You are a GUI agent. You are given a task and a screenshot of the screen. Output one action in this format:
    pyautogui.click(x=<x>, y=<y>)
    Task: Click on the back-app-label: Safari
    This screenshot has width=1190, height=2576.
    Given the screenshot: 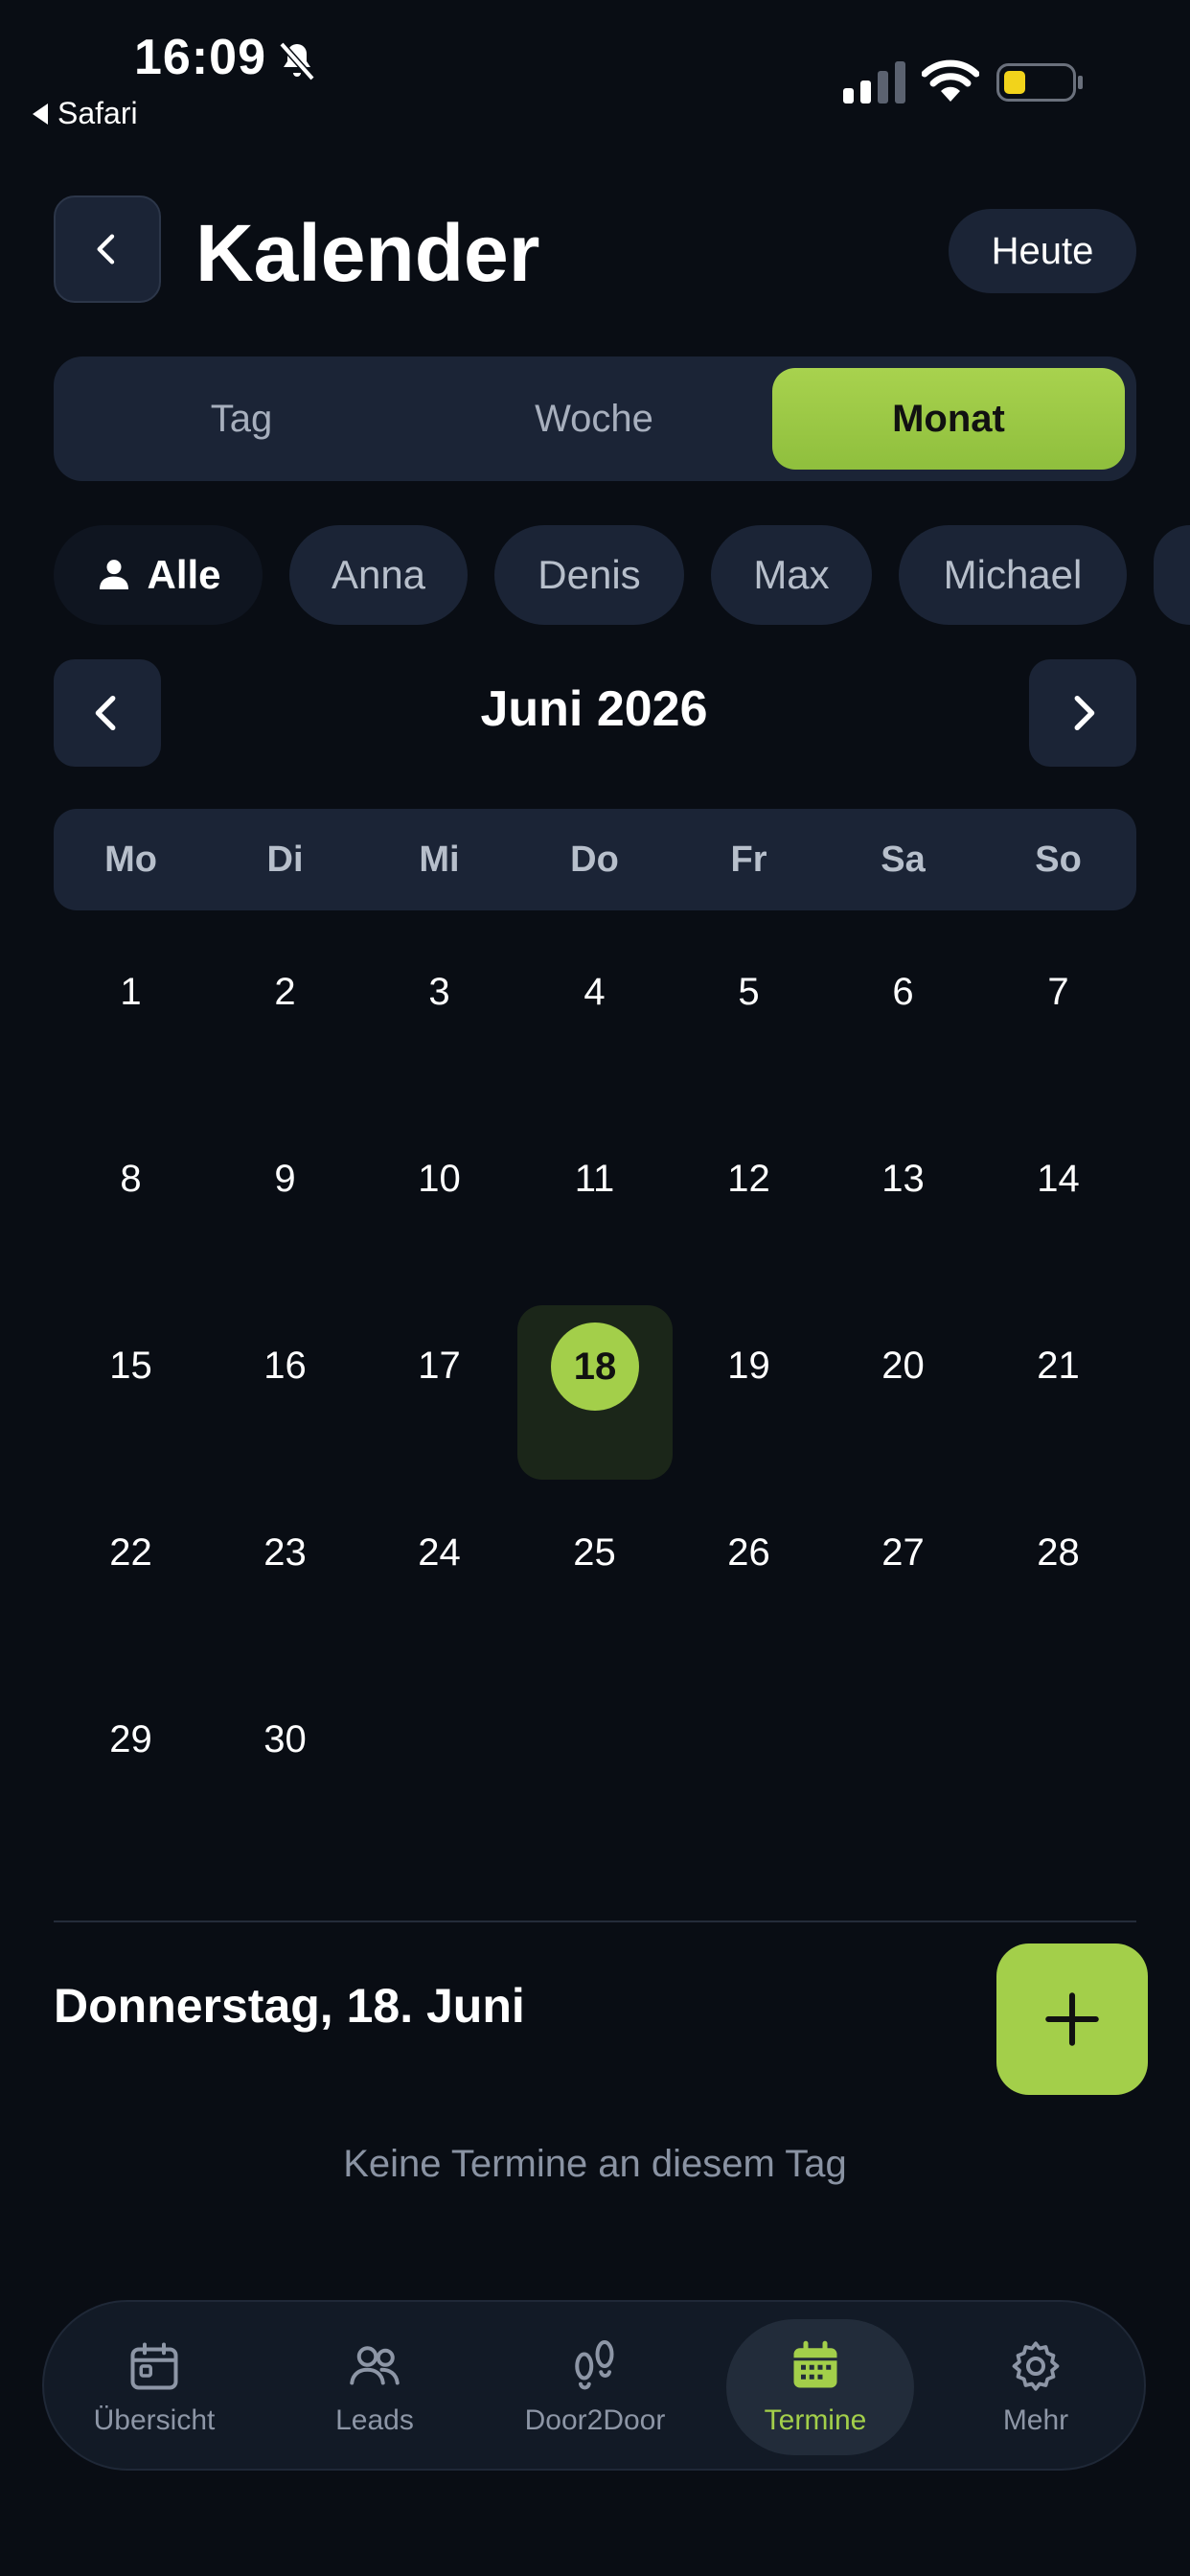 What is the action you would take?
    pyautogui.click(x=97, y=113)
    